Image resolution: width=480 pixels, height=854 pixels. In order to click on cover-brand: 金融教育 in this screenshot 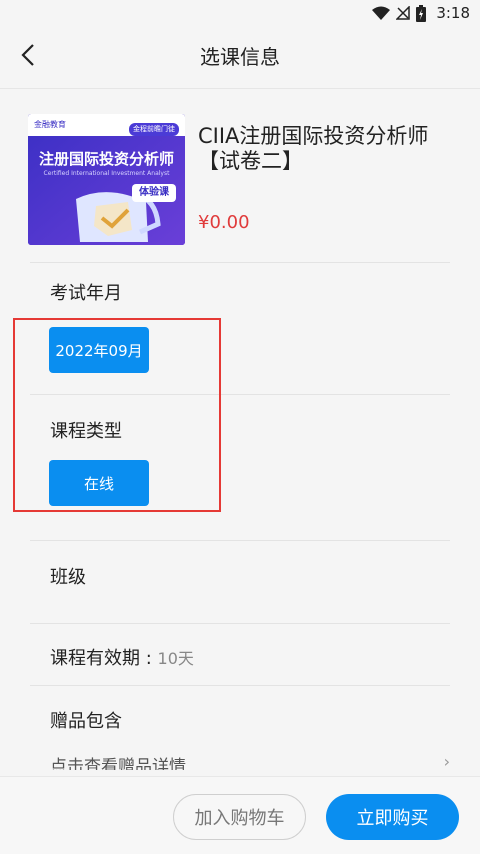, I will do `click(50, 124)`.